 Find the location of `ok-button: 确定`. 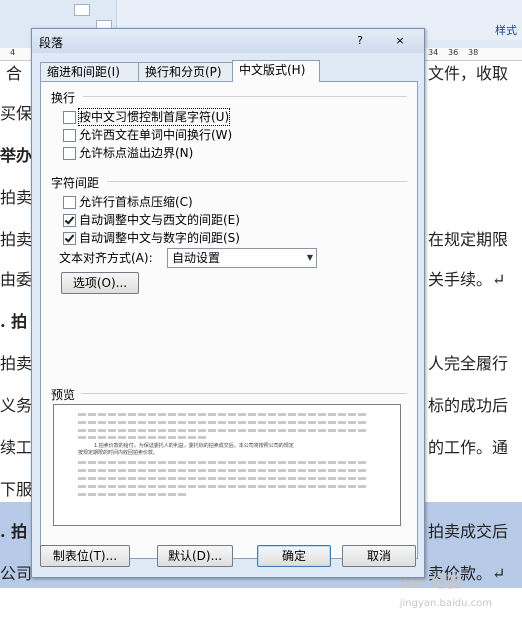

ok-button: 确定 is located at coordinates (294, 556).